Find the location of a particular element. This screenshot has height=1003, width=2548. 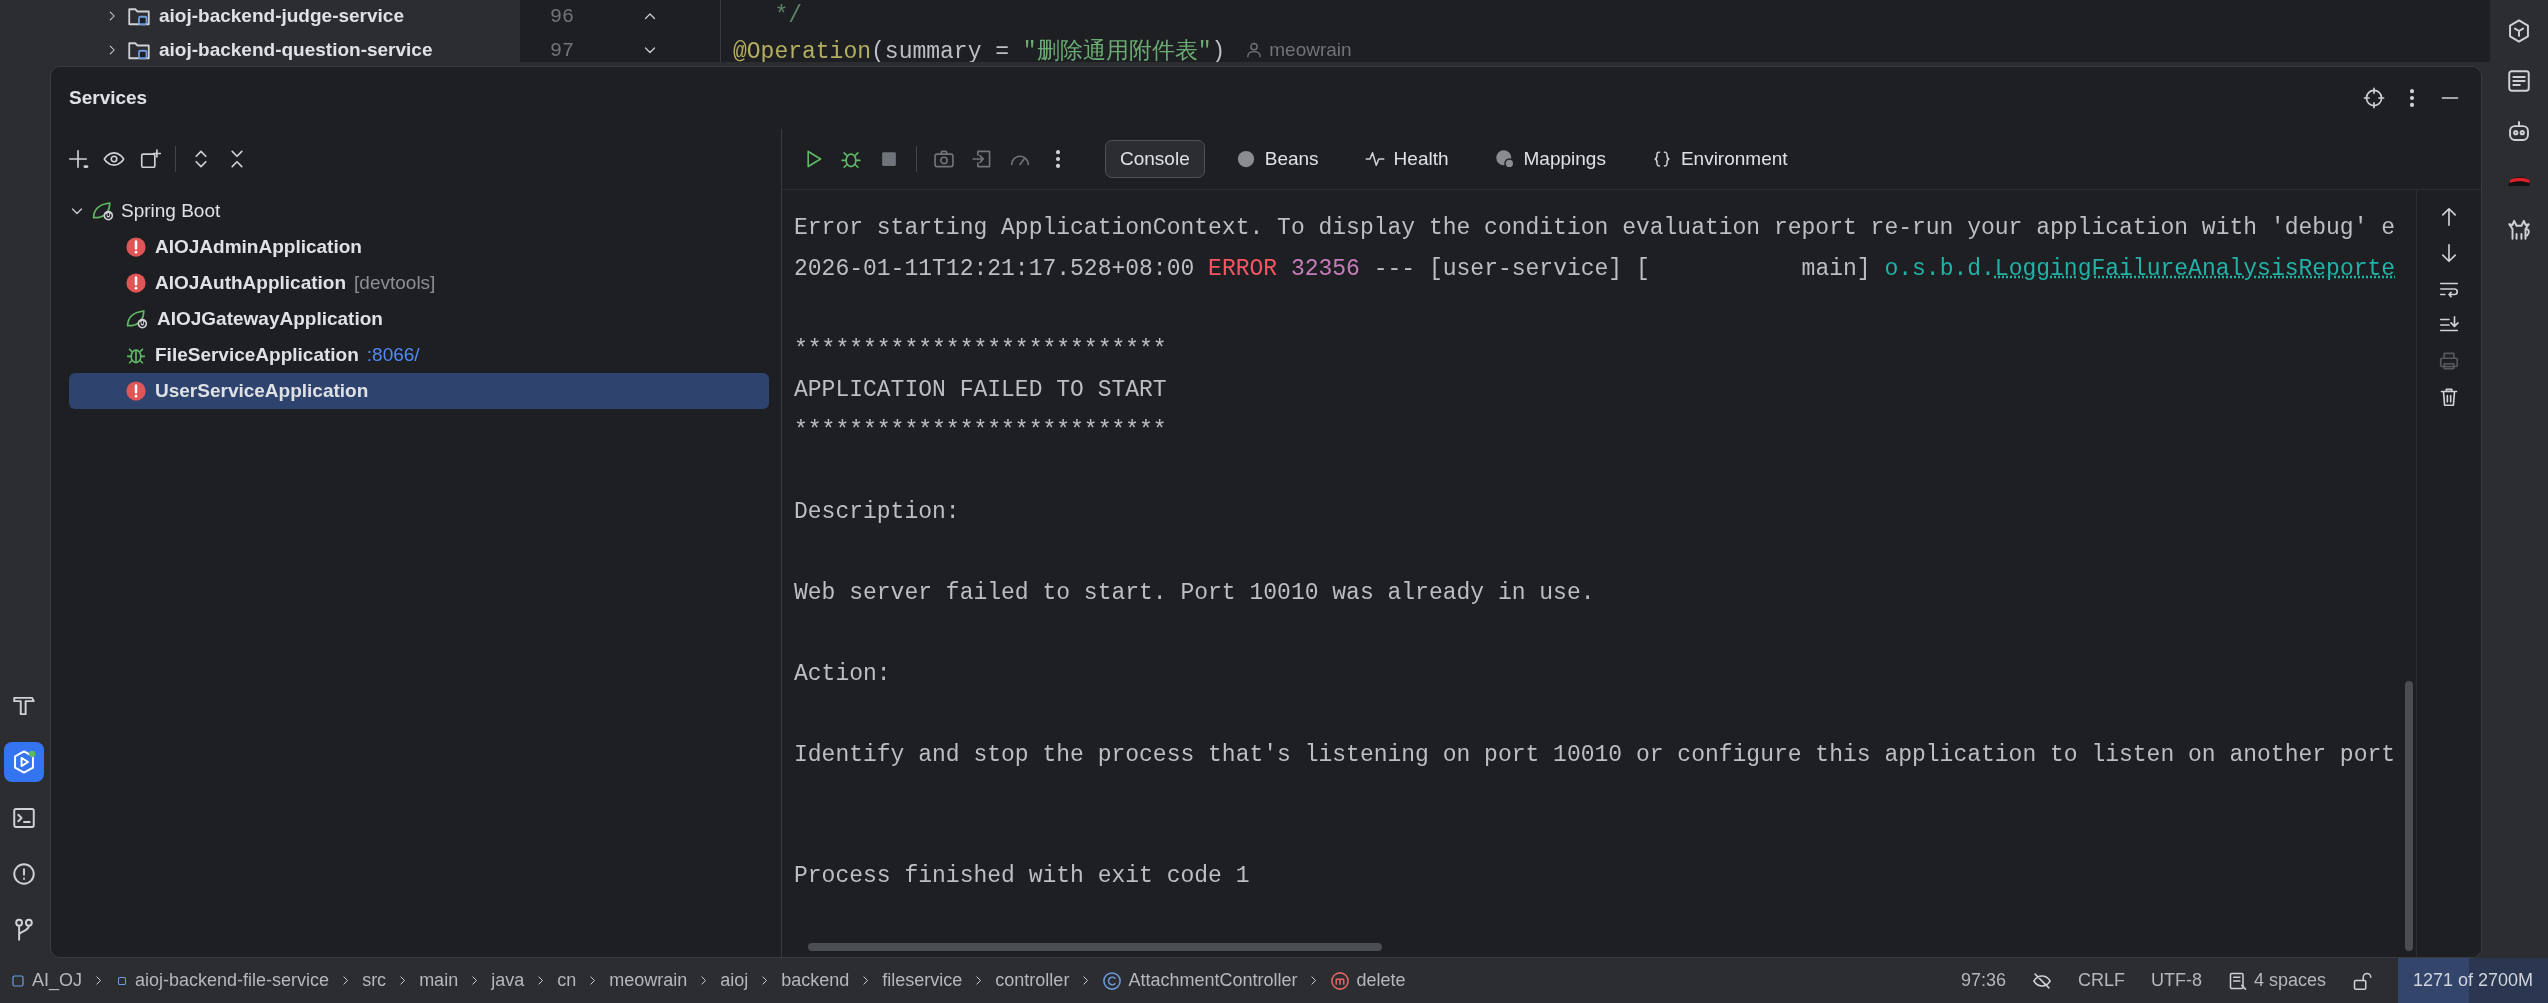

console-line: Process finished with exit code 1 is located at coordinates (1022, 876).